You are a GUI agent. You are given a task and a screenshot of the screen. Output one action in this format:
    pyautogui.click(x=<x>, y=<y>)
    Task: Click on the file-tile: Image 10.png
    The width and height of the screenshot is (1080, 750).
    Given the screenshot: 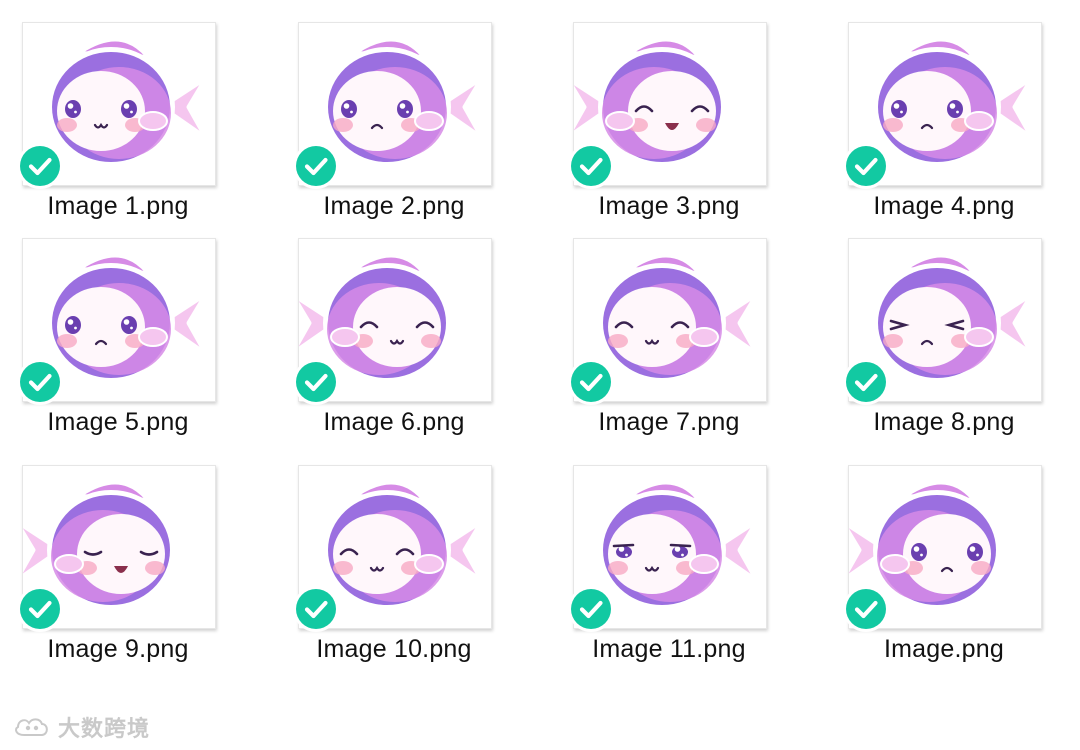 What is the action you would take?
    pyautogui.click(x=394, y=570)
    